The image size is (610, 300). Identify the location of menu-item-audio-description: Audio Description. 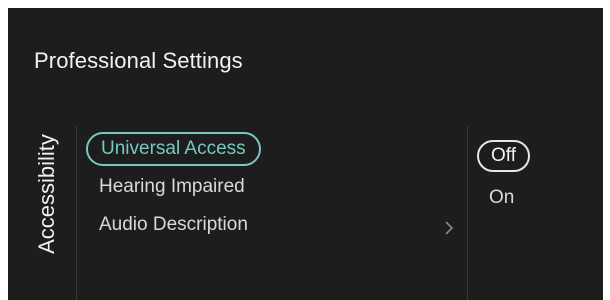
(173, 225).